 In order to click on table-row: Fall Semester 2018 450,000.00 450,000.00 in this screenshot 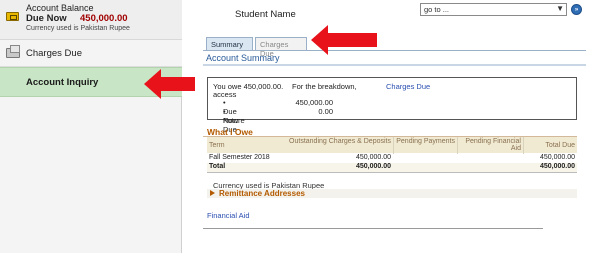, I will do `click(392, 158)`.